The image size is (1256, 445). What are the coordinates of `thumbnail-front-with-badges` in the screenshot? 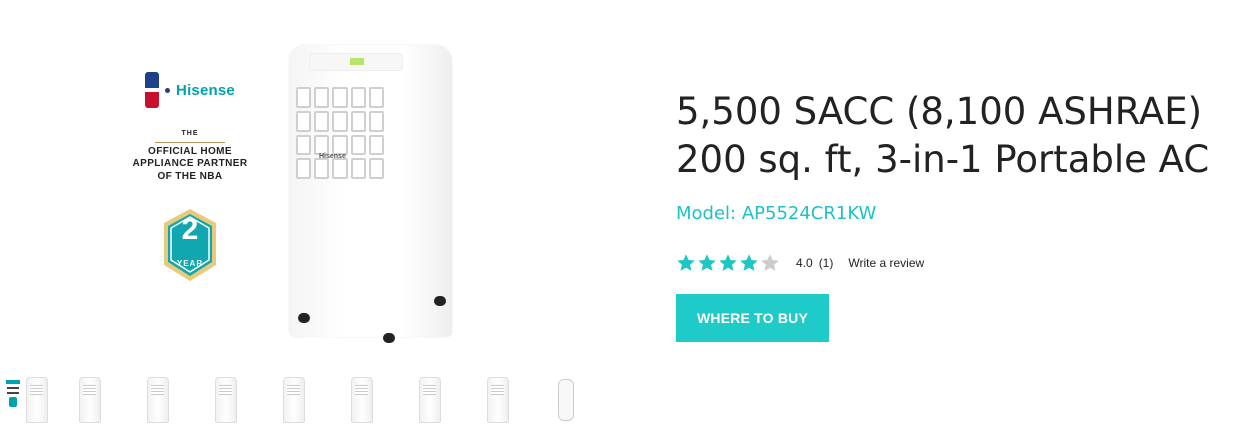 It's located at (28, 400).